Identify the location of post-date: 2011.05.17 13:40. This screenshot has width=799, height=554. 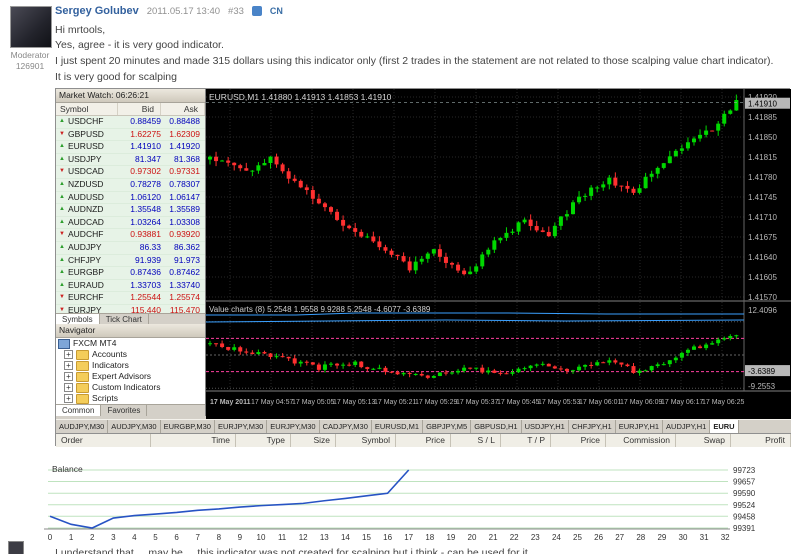
(183, 11).